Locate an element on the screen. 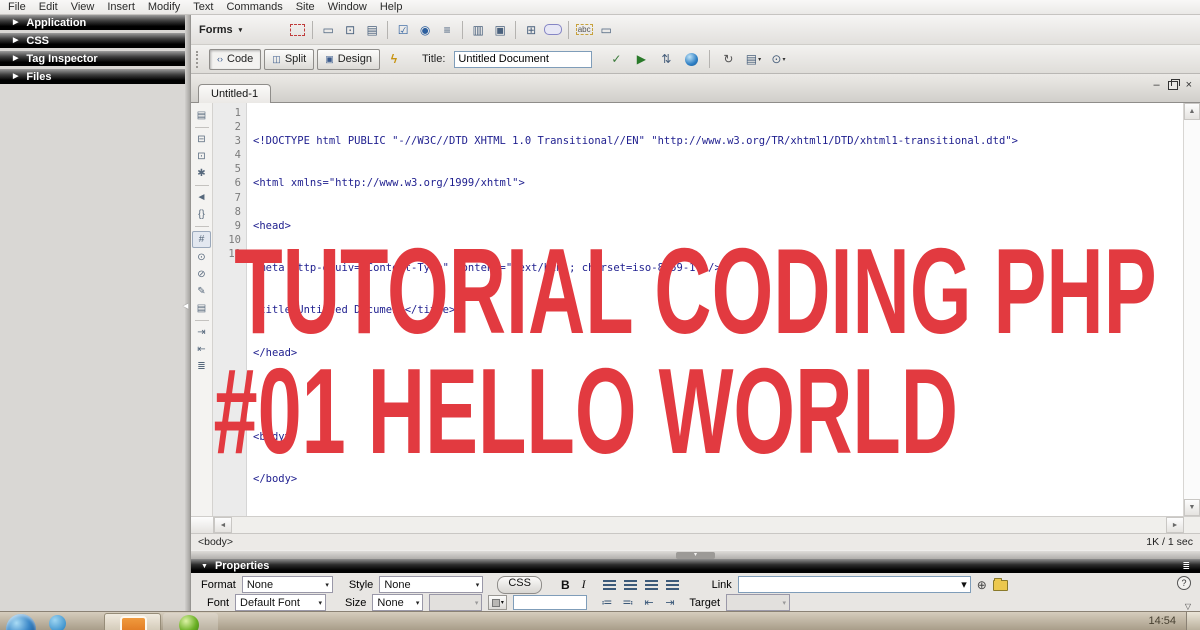 This screenshot has height=630, width=1200. insert-category-label: Forms is located at coordinates (216, 29).